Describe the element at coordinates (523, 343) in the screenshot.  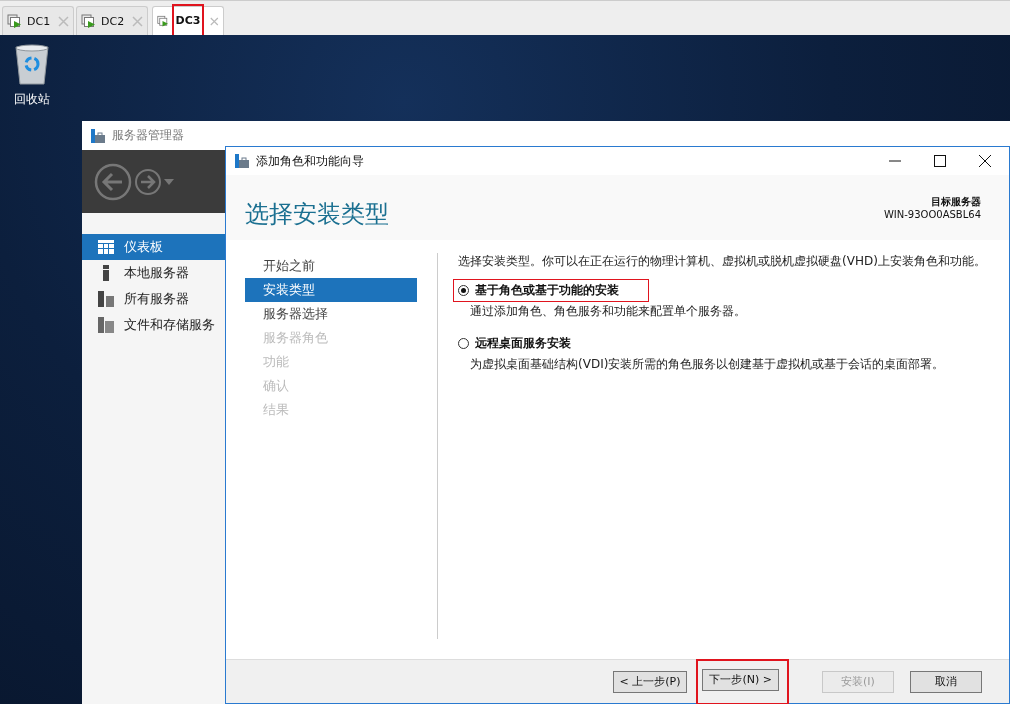
I see `option-label: 远程桌面服务安装` at that location.